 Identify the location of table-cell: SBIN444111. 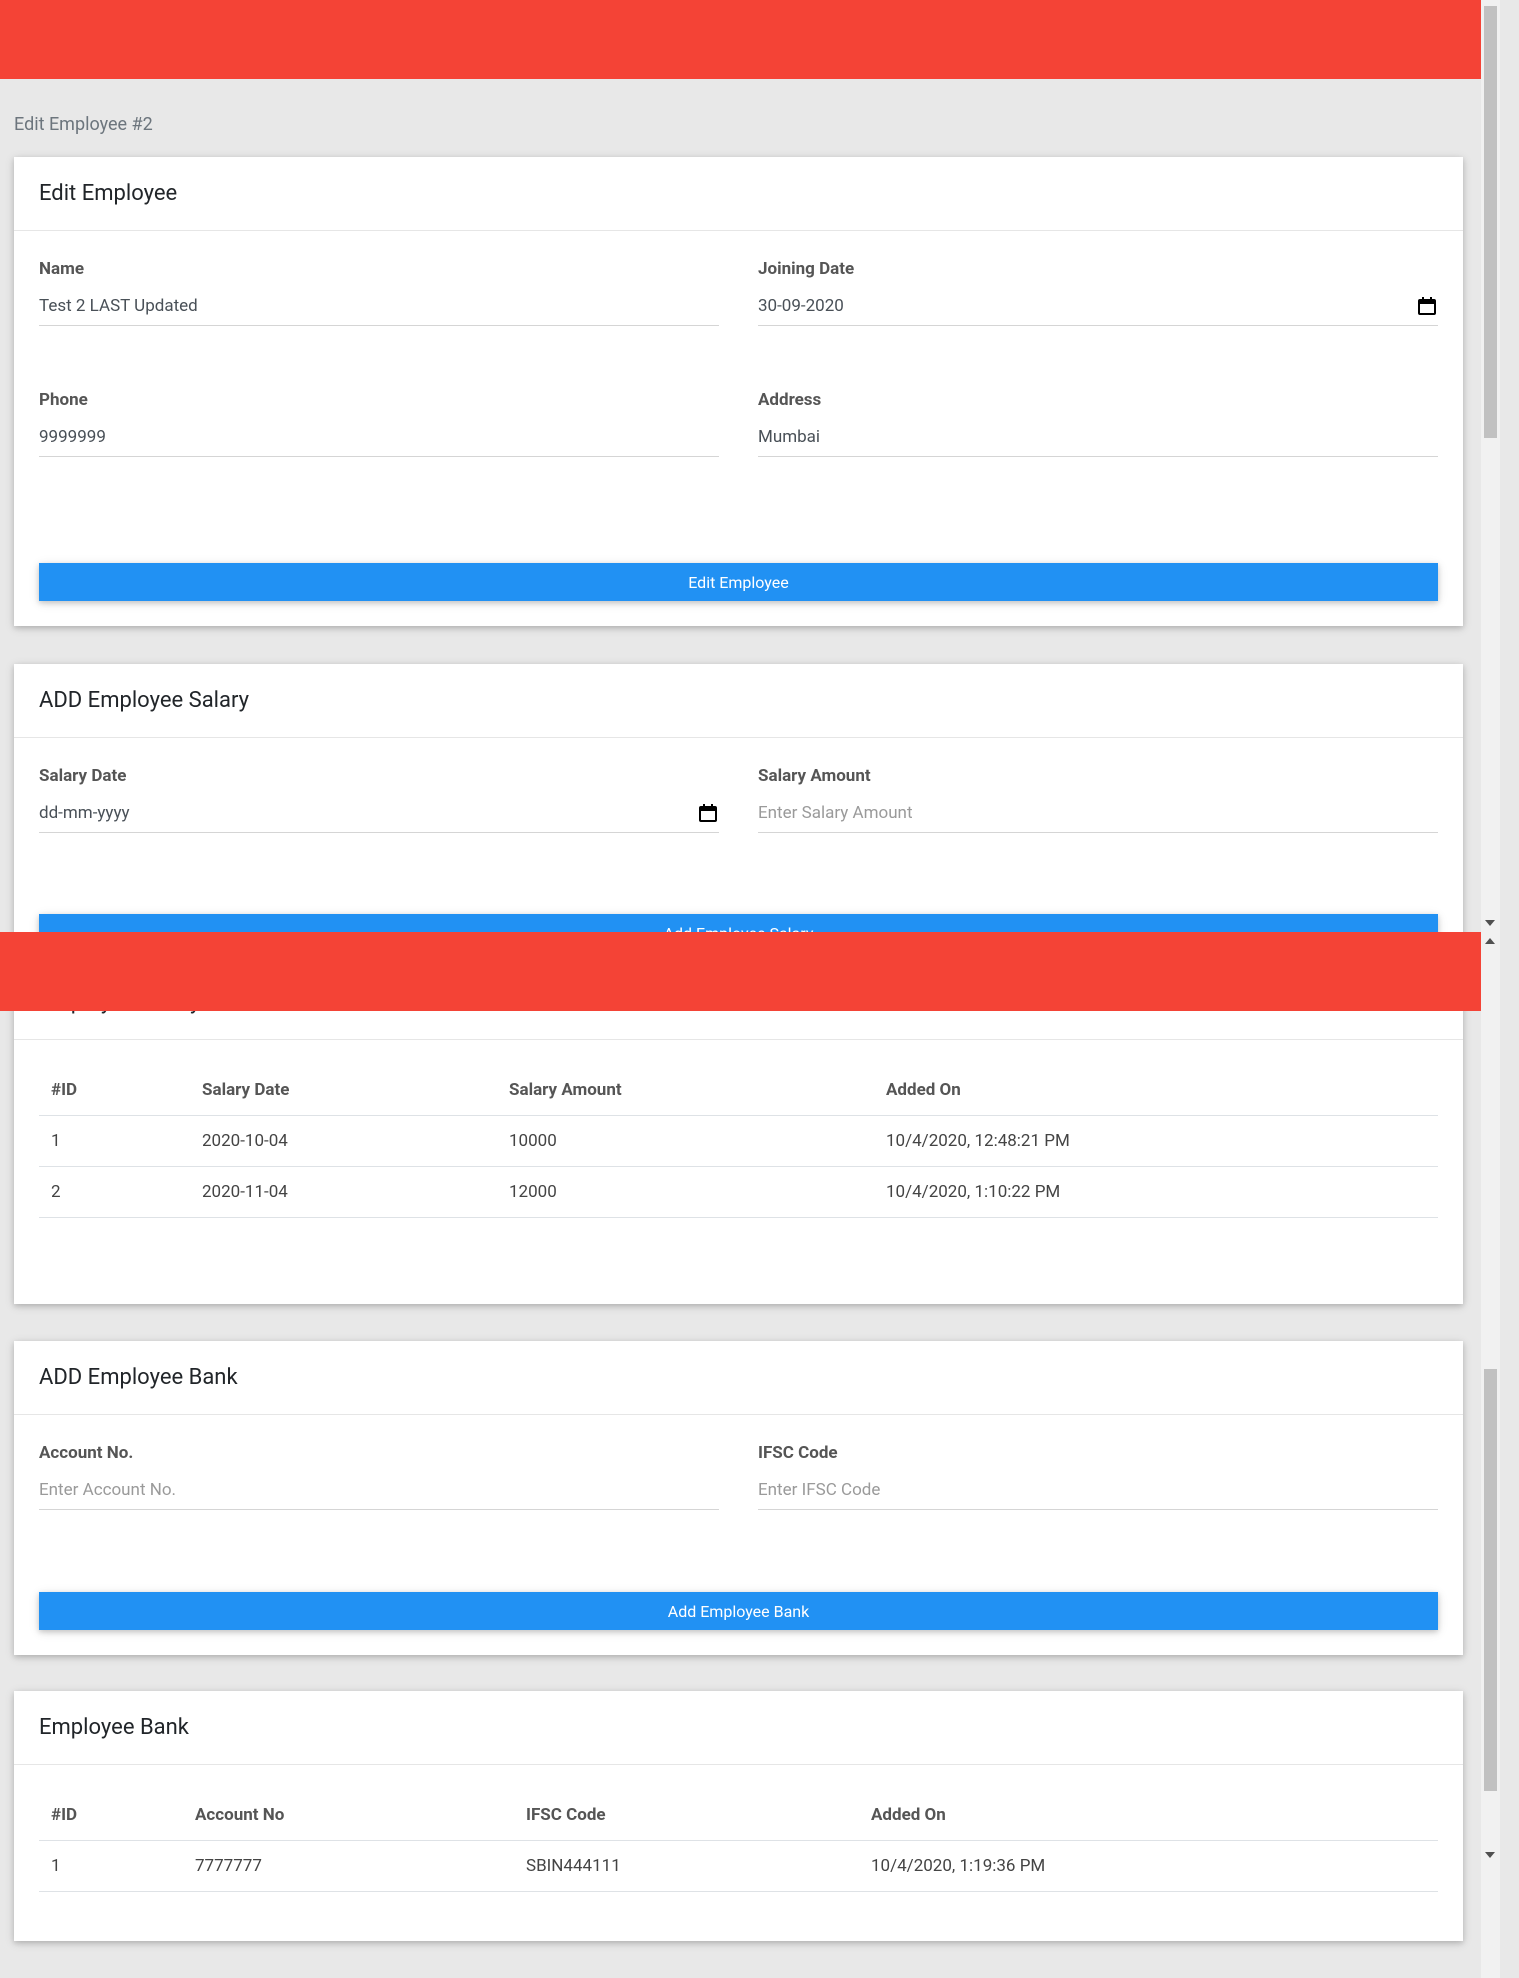
(686, 1866).